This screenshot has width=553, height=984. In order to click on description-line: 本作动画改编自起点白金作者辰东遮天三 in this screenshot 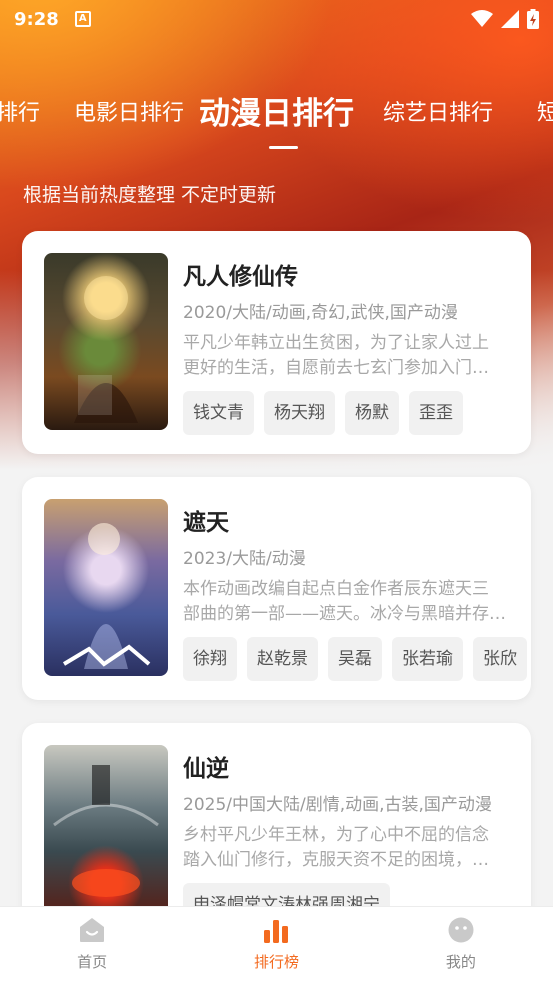, I will do `click(336, 589)`.